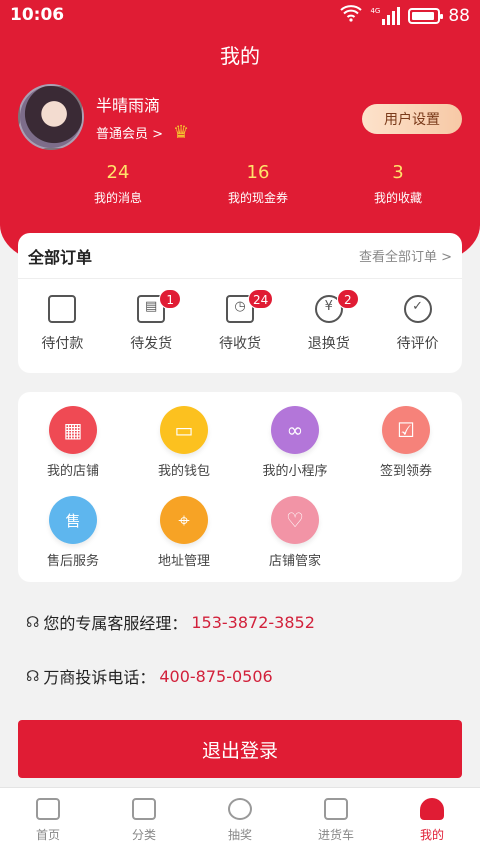 The height and width of the screenshot is (853, 480). I want to click on user-settings-button: 用户设置, so click(412, 119).